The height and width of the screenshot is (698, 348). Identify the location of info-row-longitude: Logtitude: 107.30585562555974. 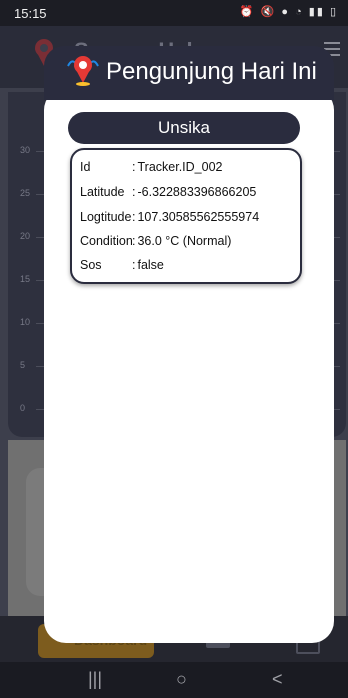
(170, 217).